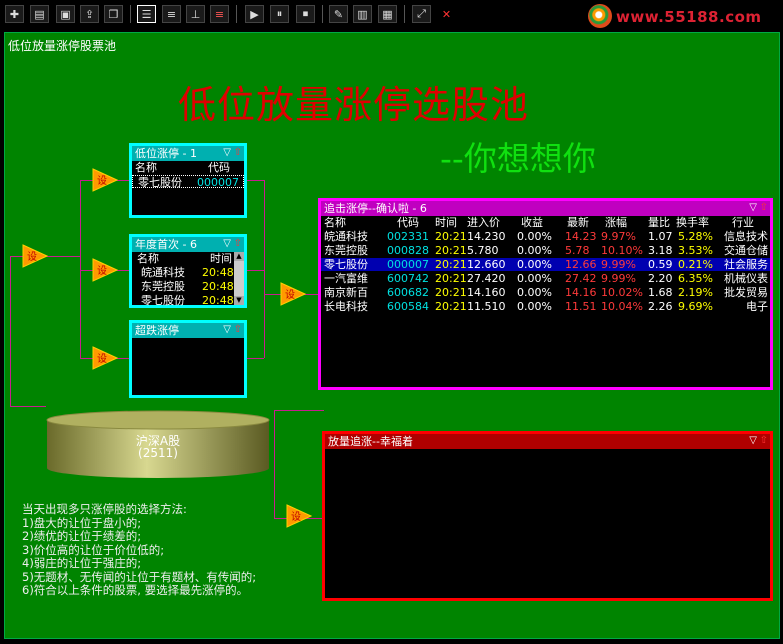 This screenshot has height=644, width=783. I want to click on rules-line: 4)弱庄的让位于强庄的;, so click(82, 563).